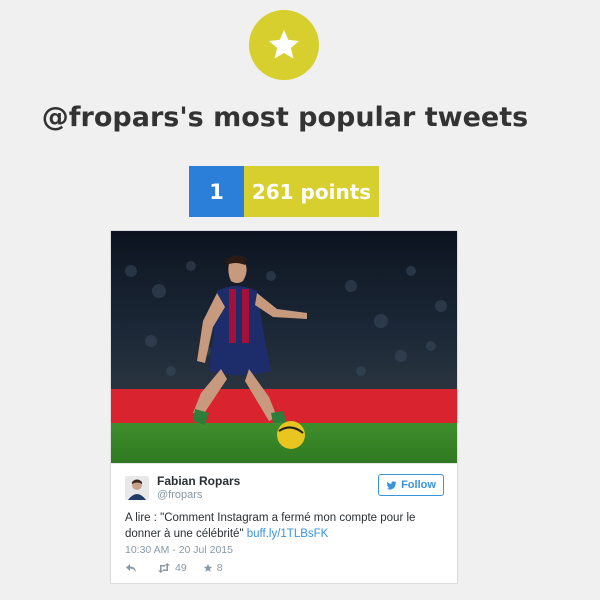 Image resolution: width=600 pixels, height=600 pixels. I want to click on tweet-actions: 49 8, so click(182, 568).